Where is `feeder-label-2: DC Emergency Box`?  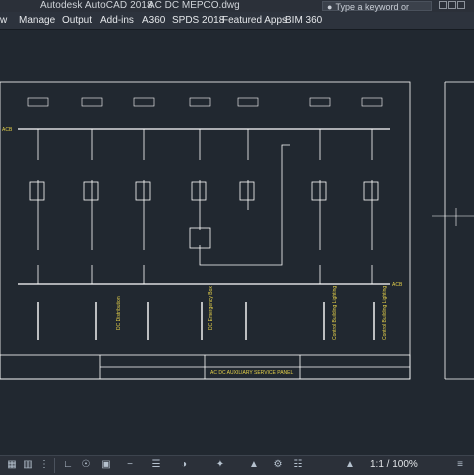 feeder-label-2: DC Emergency Box is located at coordinates (211, 308).